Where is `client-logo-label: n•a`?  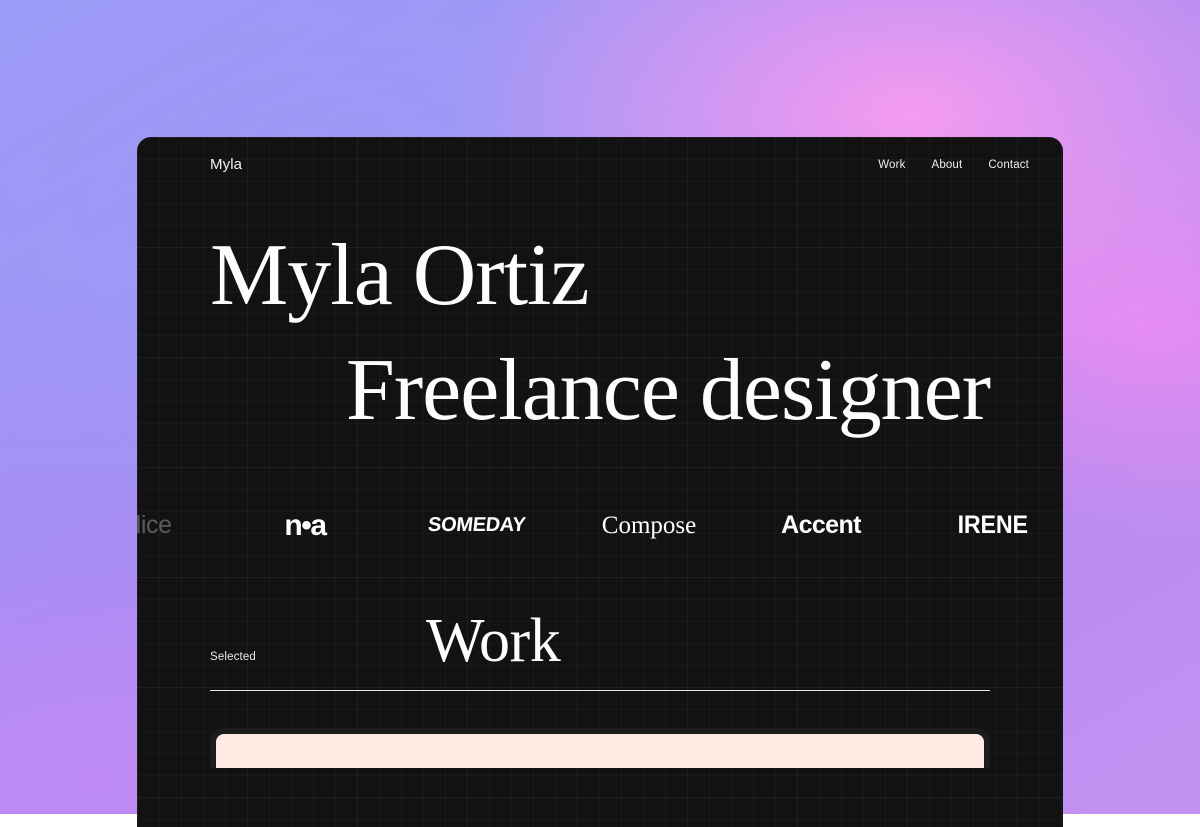
client-logo-label: n•a is located at coordinates (304, 526).